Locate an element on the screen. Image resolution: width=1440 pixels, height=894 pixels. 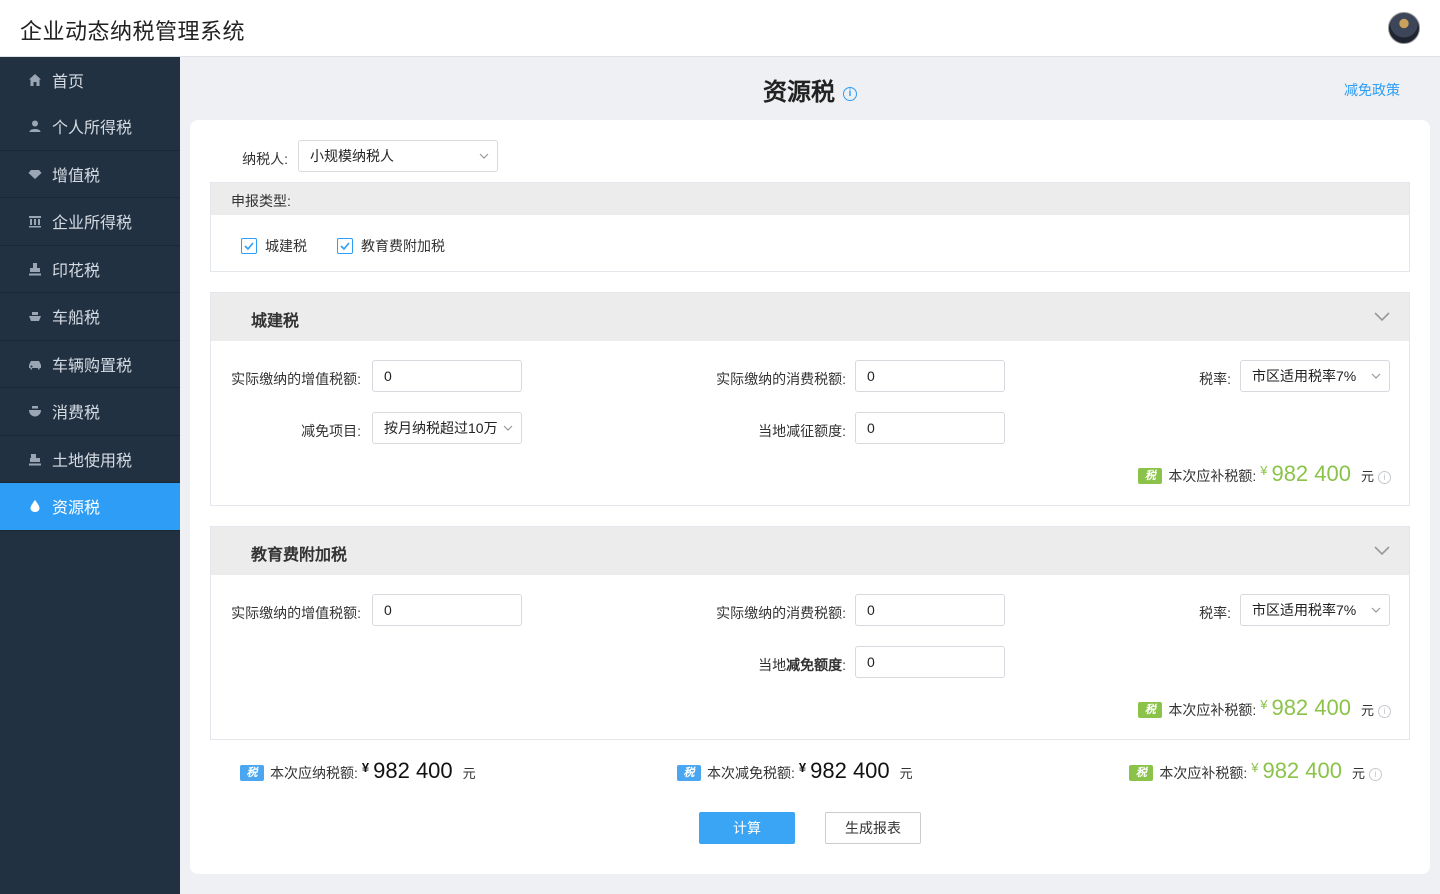
taxpayer-select: 小规模纳税人 is located at coordinates (398, 156).